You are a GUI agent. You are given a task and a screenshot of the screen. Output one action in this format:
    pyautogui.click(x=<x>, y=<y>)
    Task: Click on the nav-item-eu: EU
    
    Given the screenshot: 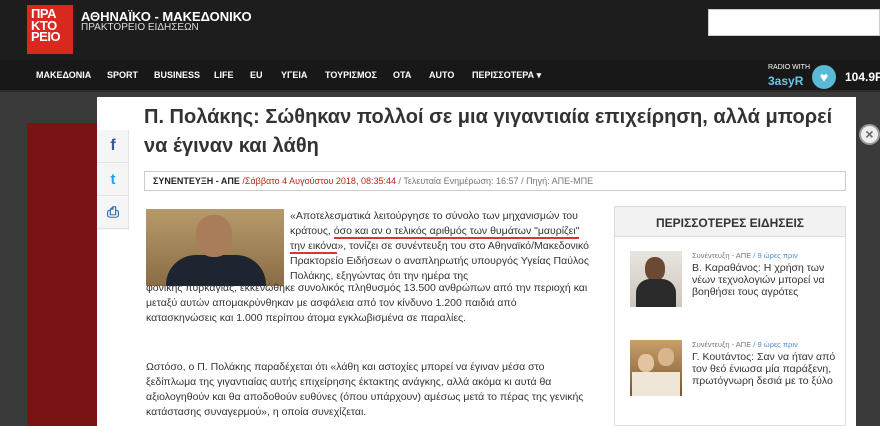 What is the action you would take?
    pyautogui.click(x=256, y=75)
    